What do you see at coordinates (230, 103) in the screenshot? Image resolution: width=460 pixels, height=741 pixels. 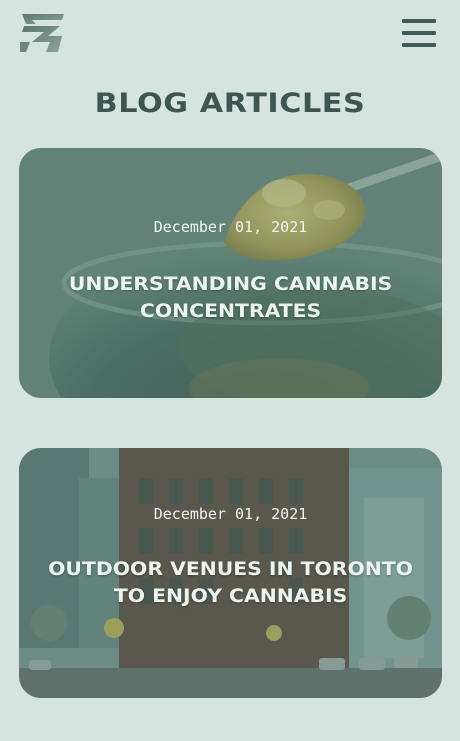 I see `page-title: BLOG ARTICLES` at bounding box center [230, 103].